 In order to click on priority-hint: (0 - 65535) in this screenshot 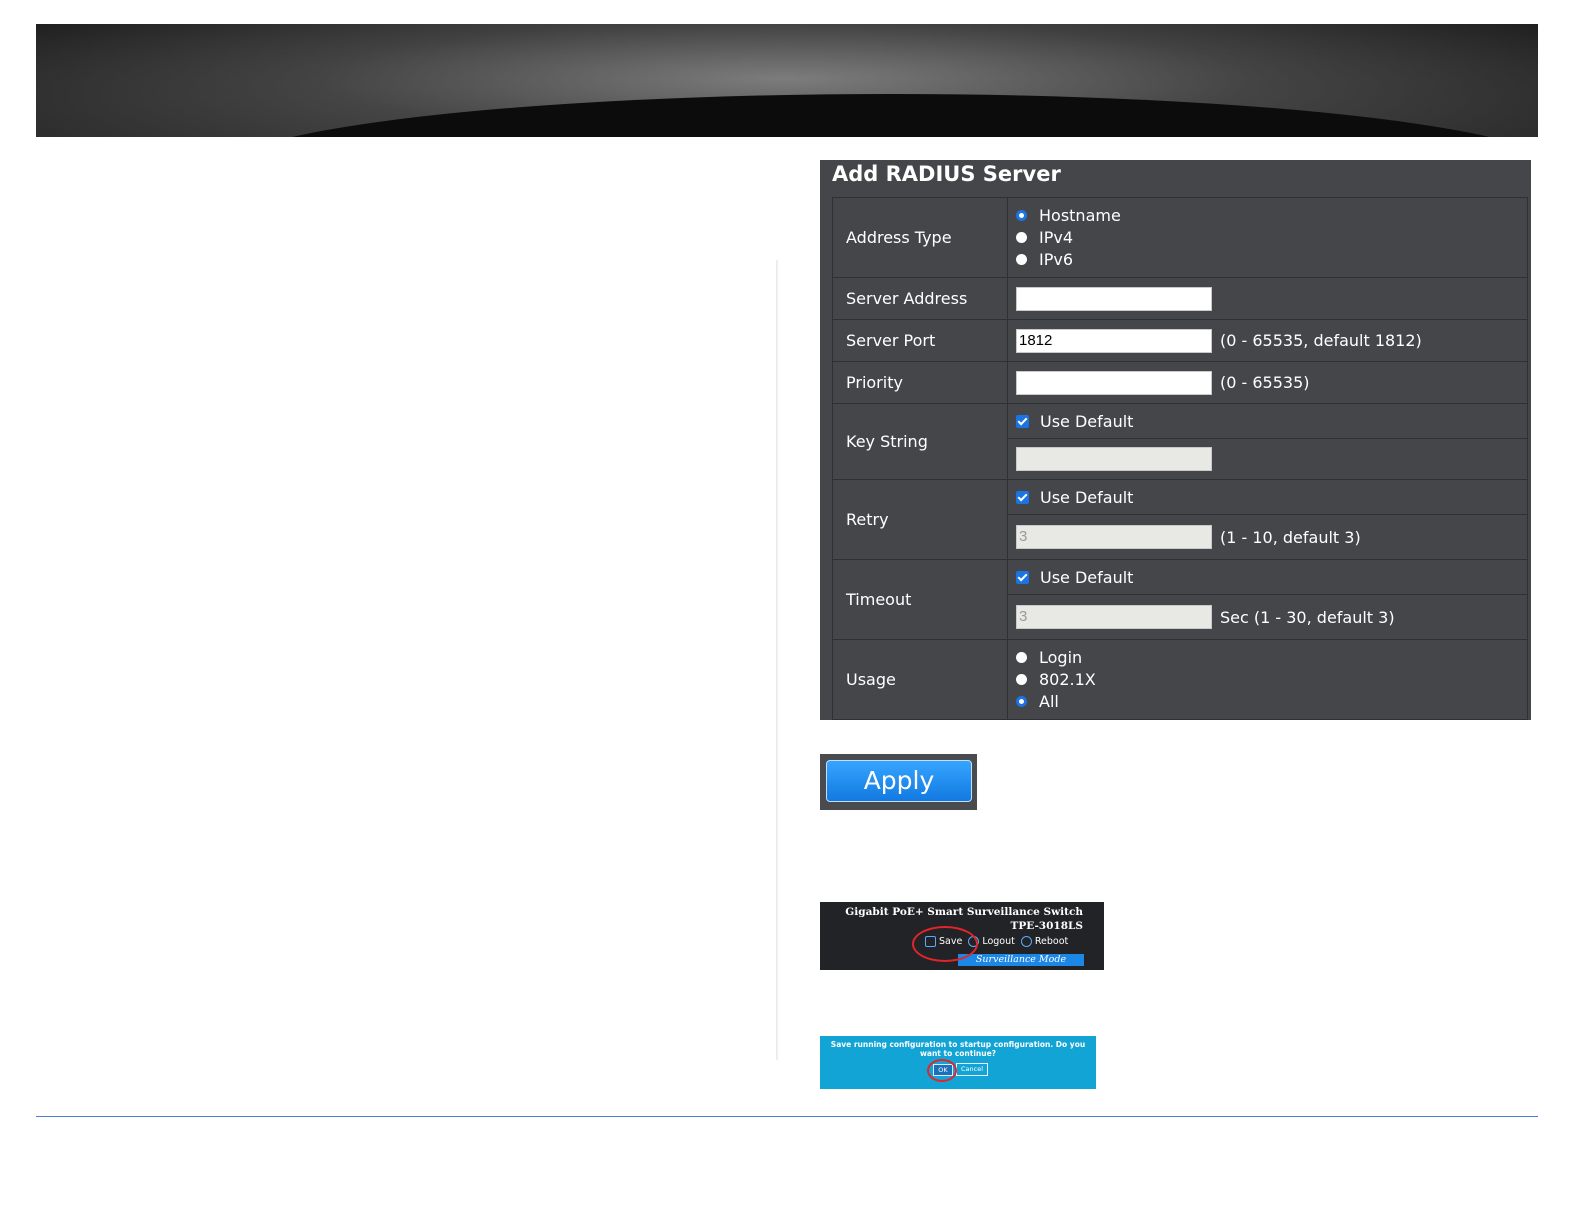, I will do `click(1265, 382)`.